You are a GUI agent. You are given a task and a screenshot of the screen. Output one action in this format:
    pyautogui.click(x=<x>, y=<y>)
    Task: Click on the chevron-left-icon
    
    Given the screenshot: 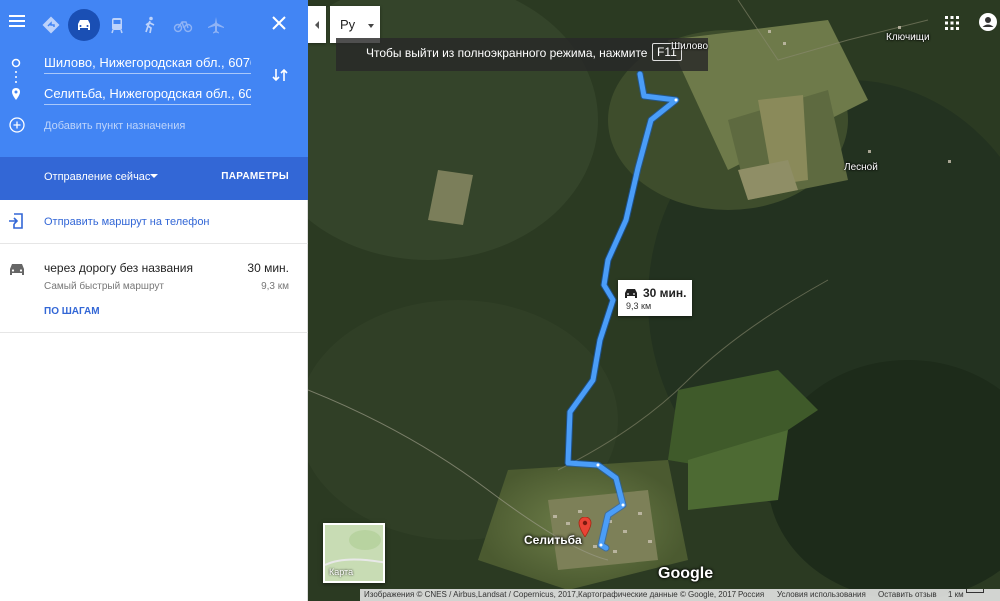 What is the action you would take?
    pyautogui.click(x=317, y=24)
    